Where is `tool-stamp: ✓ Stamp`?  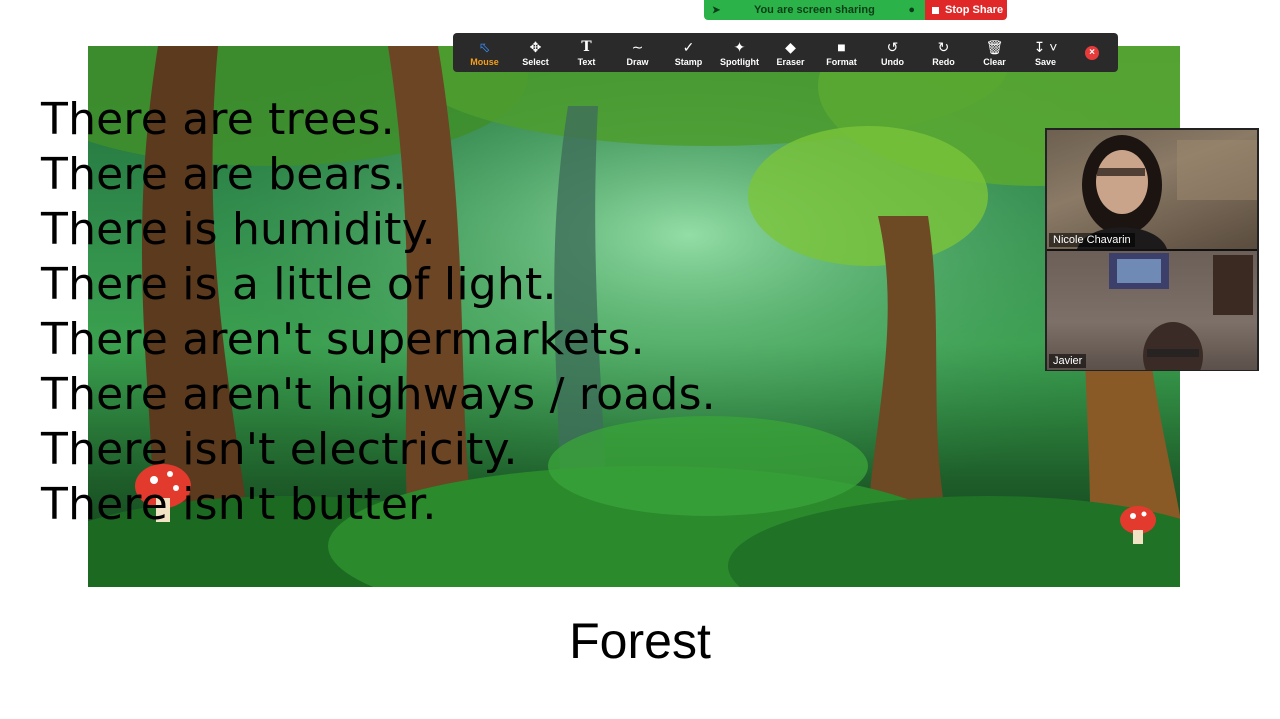 tool-stamp: ✓ Stamp is located at coordinates (688, 52).